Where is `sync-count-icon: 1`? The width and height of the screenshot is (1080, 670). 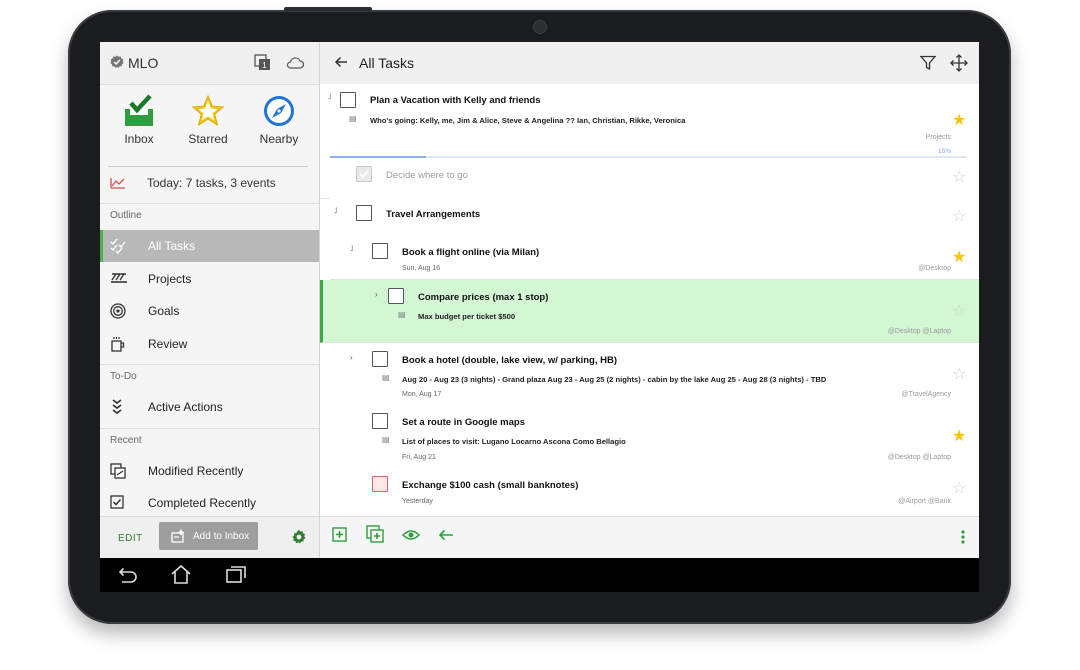
sync-count-icon: 1 is located at coordinates (262, 62).